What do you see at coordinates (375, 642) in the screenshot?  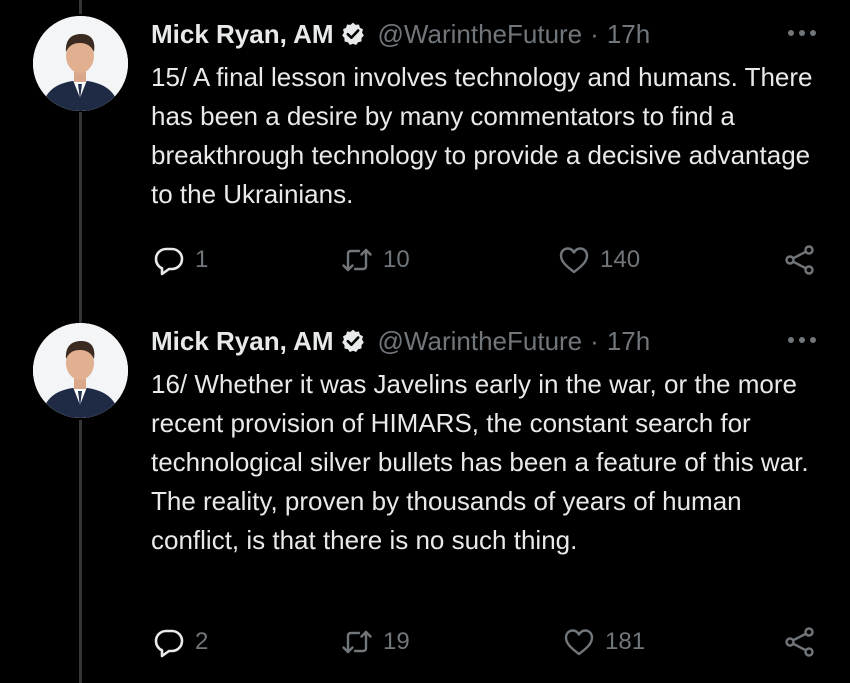 I see `retweet-button: 19` at bounding box center [375, 642].